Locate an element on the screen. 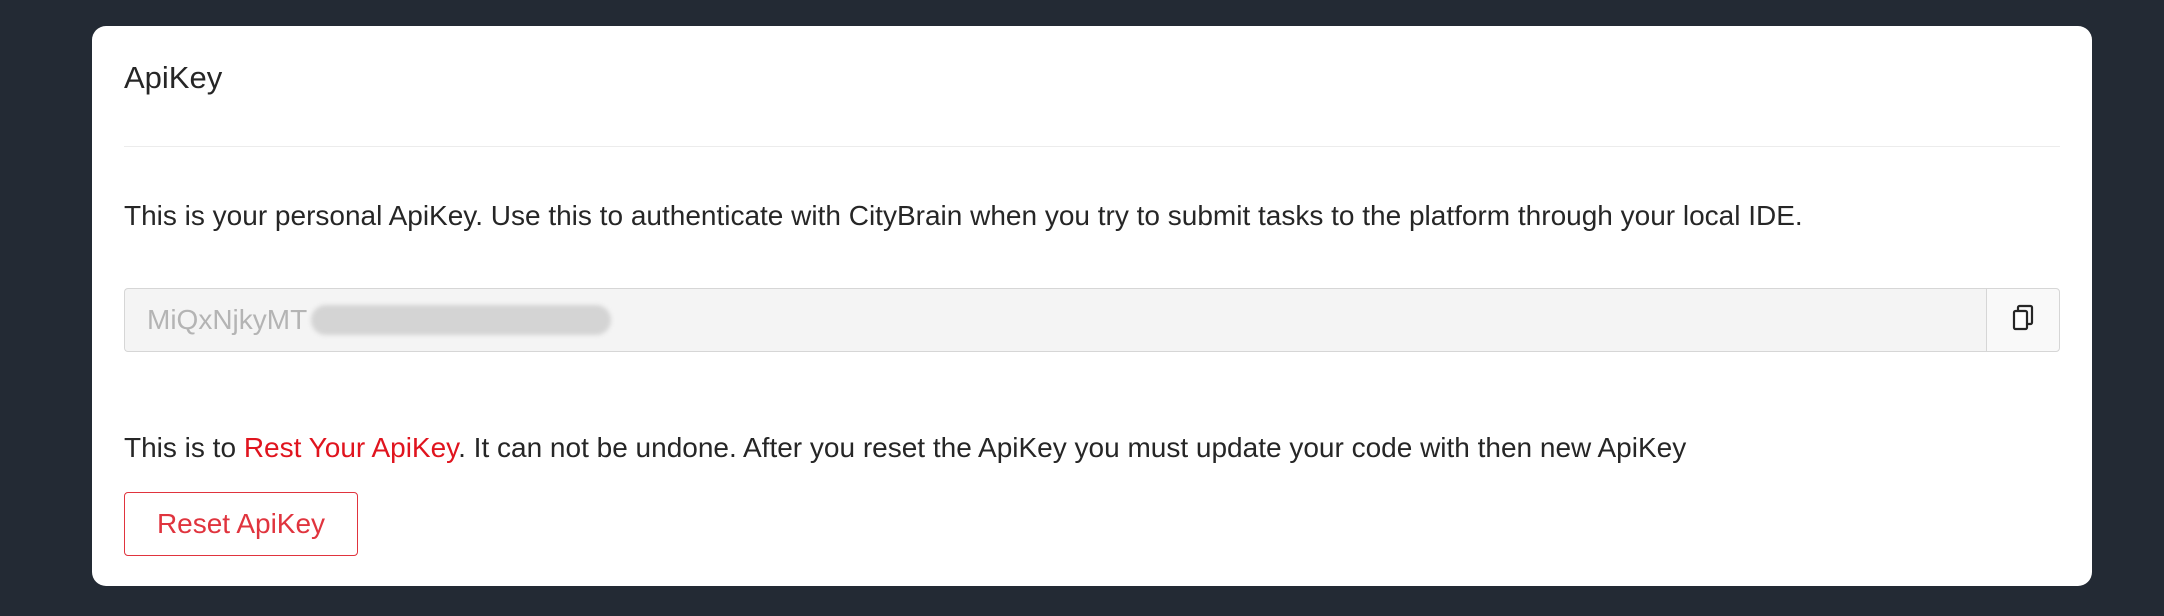 This screenshot has height=616, width=2164. copy-icon is located at coordinates (2023, 320).